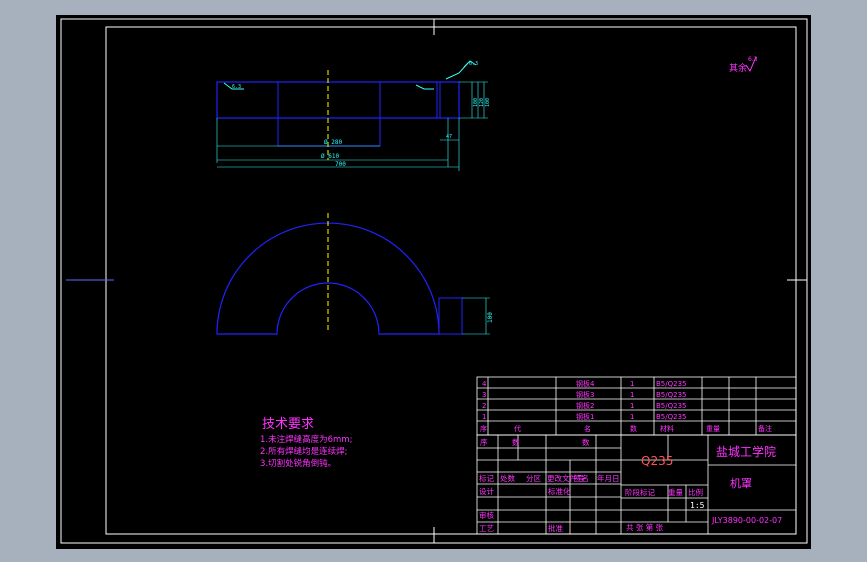  I want to click on svg-text: 名, so click(587, 428).